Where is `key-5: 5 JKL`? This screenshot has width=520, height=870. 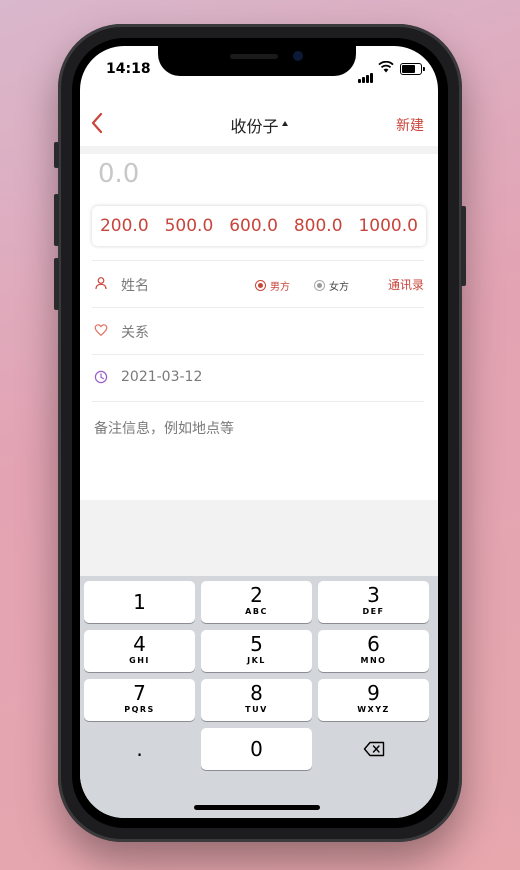 key-5: 5 JKL is located at coordinates (256, 651).